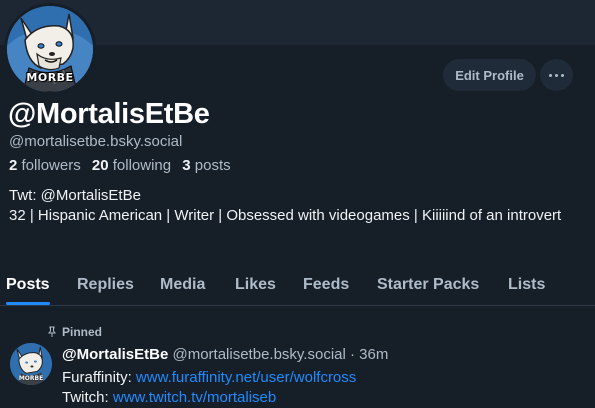 Image resolution: width=595 pixels, height=408 pixels. I want to click on followers-stat: 2 followers, so click(45, 165).